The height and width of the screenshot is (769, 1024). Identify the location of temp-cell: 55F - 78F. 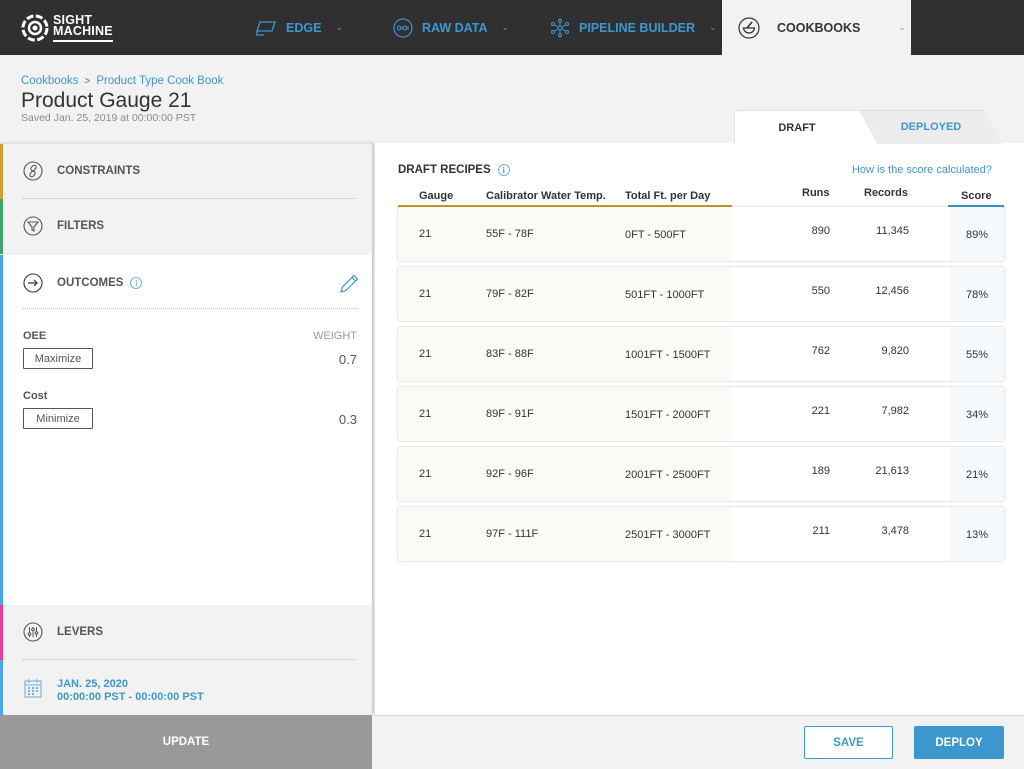
(510, 234).